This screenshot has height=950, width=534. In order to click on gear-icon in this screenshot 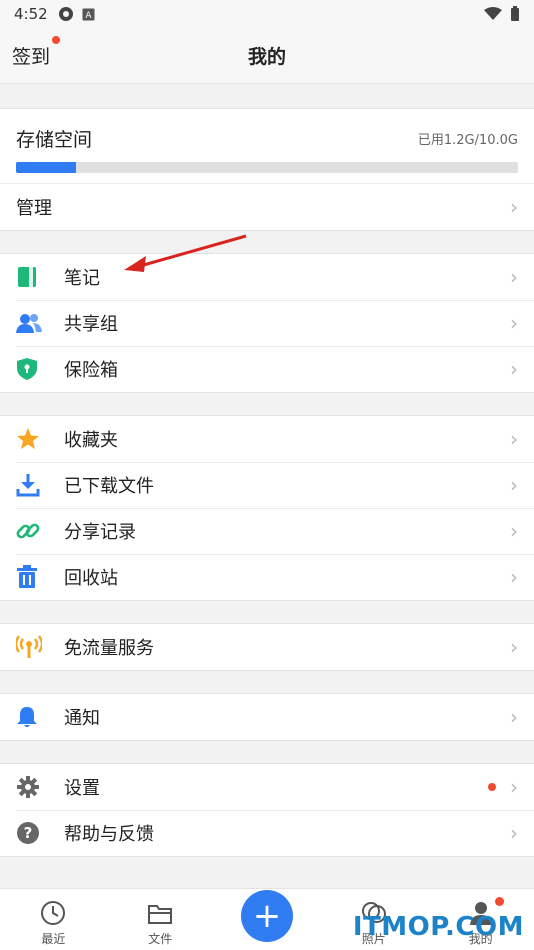, I will do `click(31, 787)`.